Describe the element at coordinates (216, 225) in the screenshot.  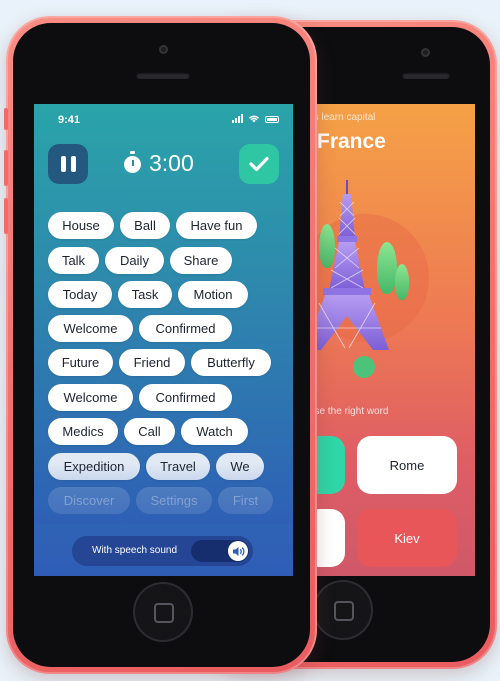
I see `word-chip: Have fun` at that location.